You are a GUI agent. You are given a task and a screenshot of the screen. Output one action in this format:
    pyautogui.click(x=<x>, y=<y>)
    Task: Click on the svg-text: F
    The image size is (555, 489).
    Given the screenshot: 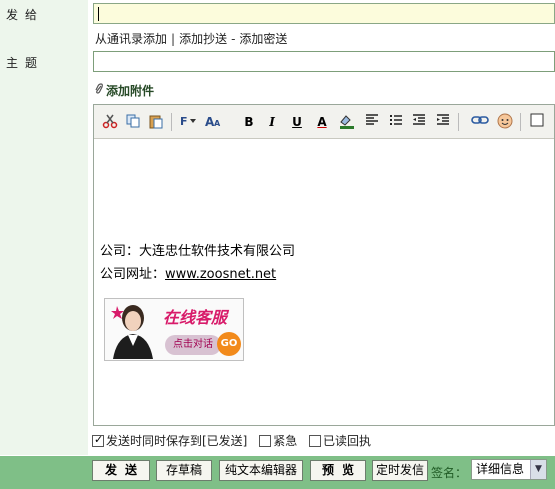 What is the action you would take?
    pyautogui.click(x=184, y=121)
    